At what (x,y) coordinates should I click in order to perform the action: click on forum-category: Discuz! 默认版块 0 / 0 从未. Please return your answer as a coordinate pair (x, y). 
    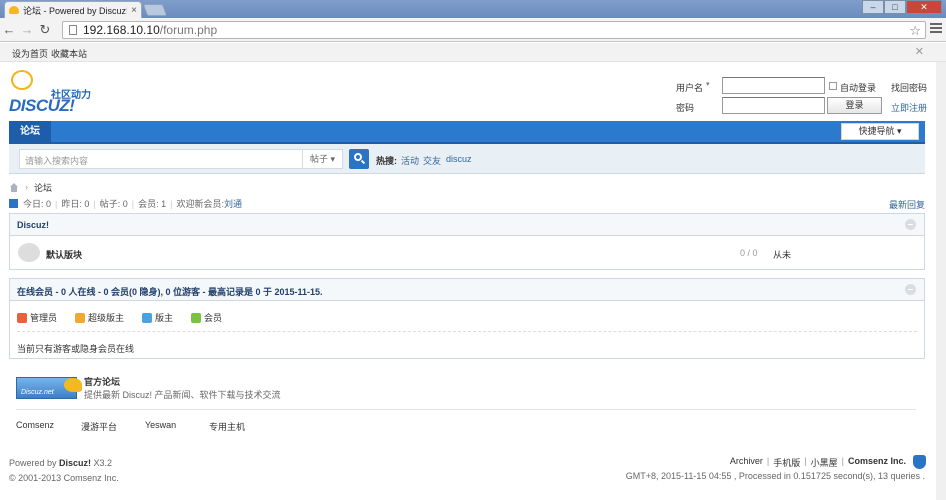
    Looking at the image, I should click on (467, 241).